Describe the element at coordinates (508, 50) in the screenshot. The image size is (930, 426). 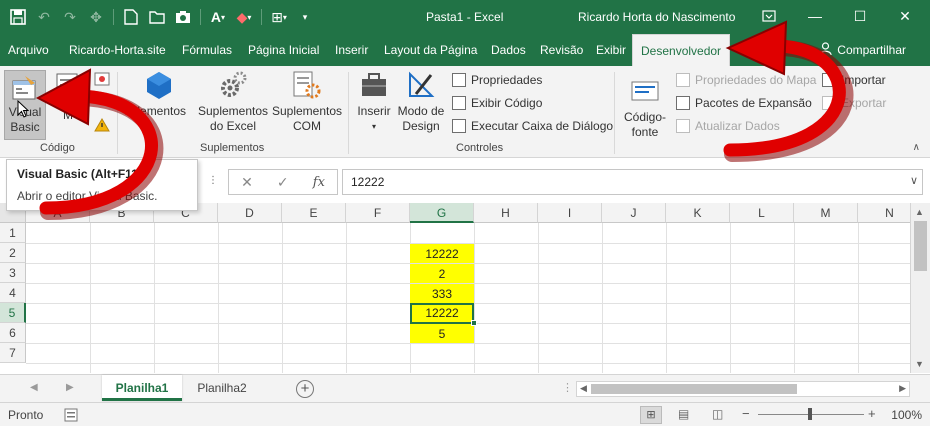
I see `tab-dados: Dados` at that location.